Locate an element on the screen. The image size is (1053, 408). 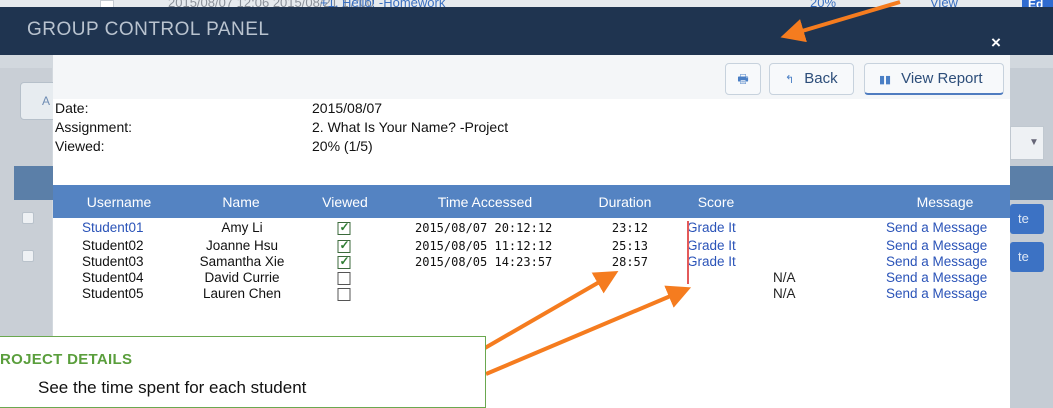
back-button: ↰ Back is located at coordinates (811, 79).